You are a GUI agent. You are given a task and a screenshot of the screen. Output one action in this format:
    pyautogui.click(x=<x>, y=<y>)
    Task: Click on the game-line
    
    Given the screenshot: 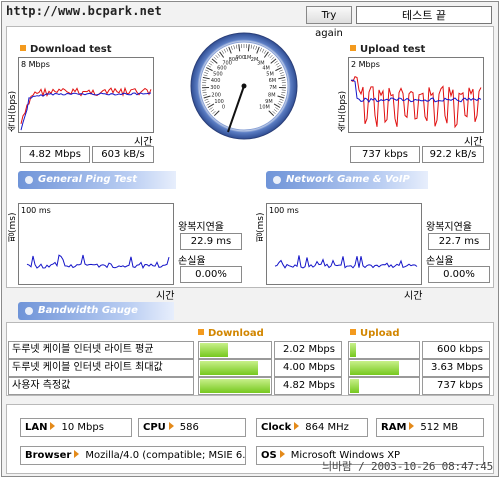 What is the action you would take?
    pyautogui.click(x=346, y=262)
    